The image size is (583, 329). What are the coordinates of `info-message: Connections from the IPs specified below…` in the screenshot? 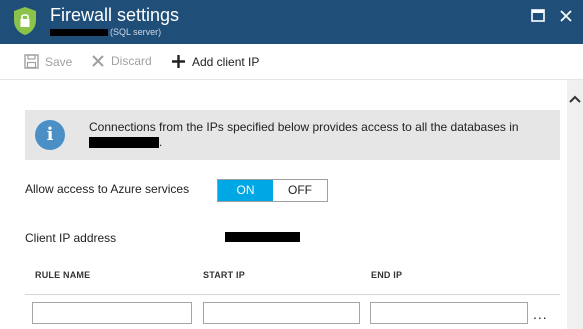 It's located at (319, 135).